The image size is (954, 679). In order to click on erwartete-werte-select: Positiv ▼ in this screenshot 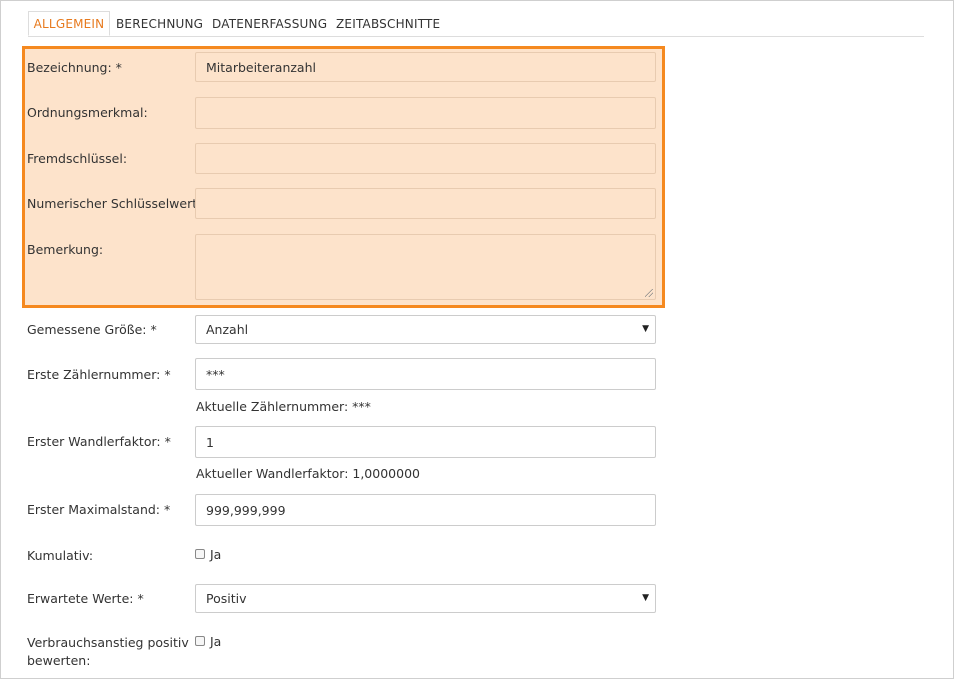, I will do `click(425, 598)`.